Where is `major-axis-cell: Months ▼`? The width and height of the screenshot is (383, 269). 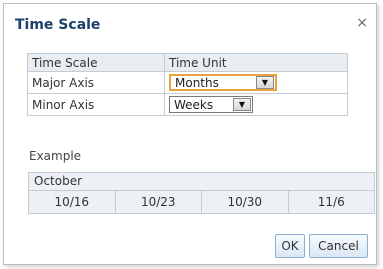 major-axis-cell: Months ▼ is located at coordinates (256, 82).